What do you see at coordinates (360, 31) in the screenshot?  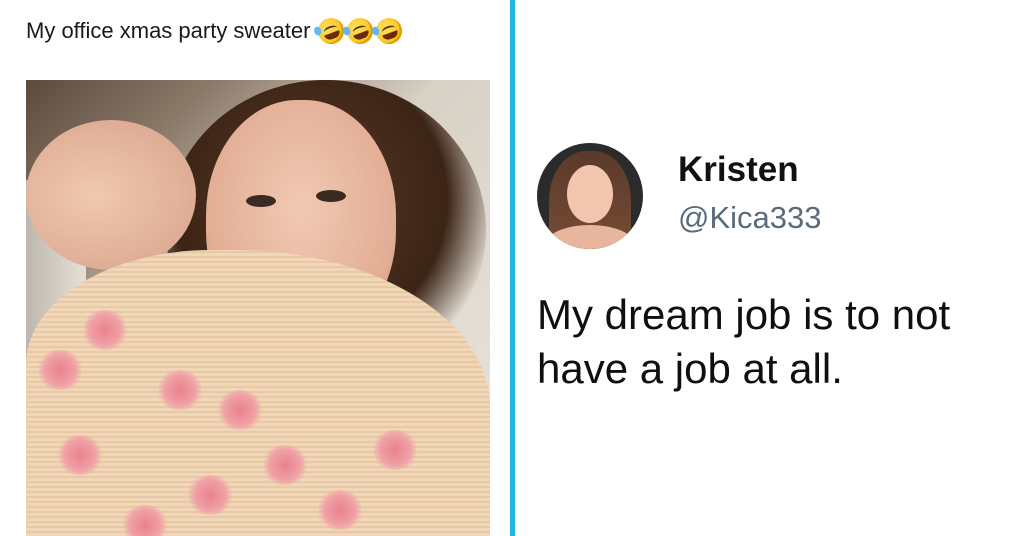 I see `emoji-row` at bounding box center [360, 31].